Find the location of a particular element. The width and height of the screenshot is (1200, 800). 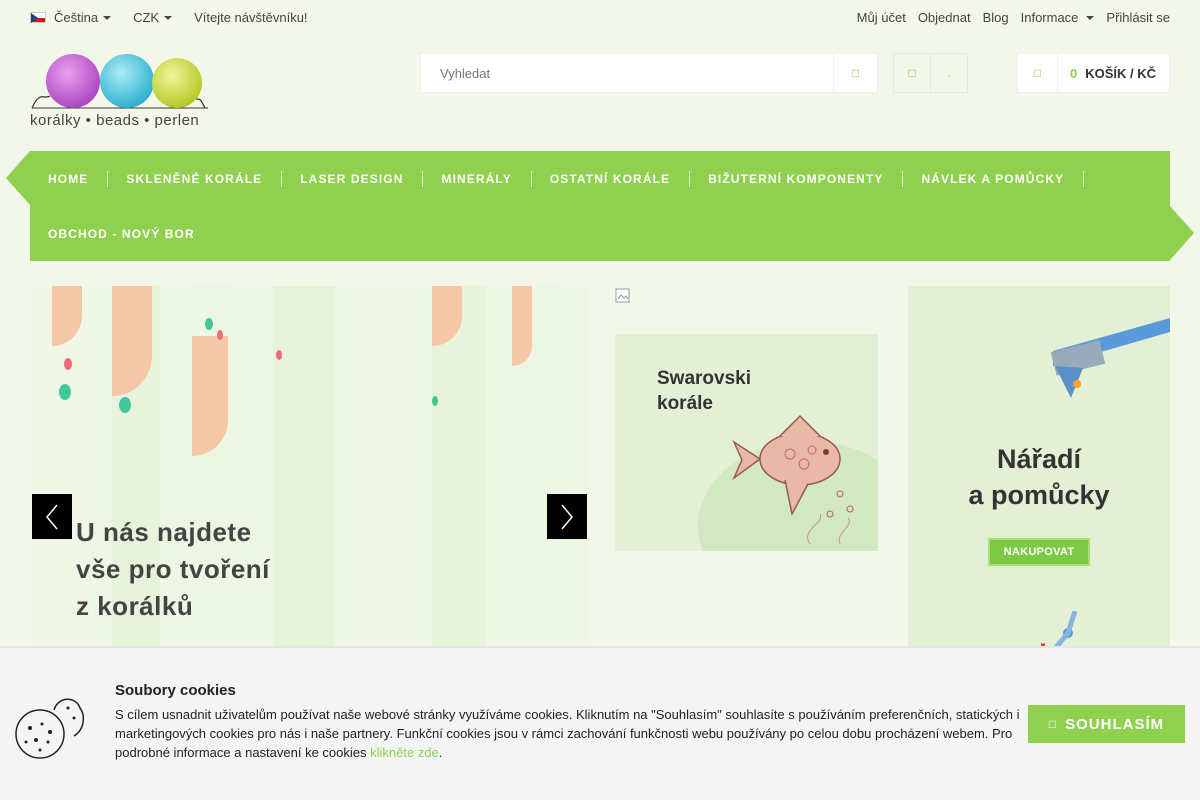

nav-item-shop-novy-bor: OBCHOD - NOVÝ BOR is located at coordinates (122, 234).